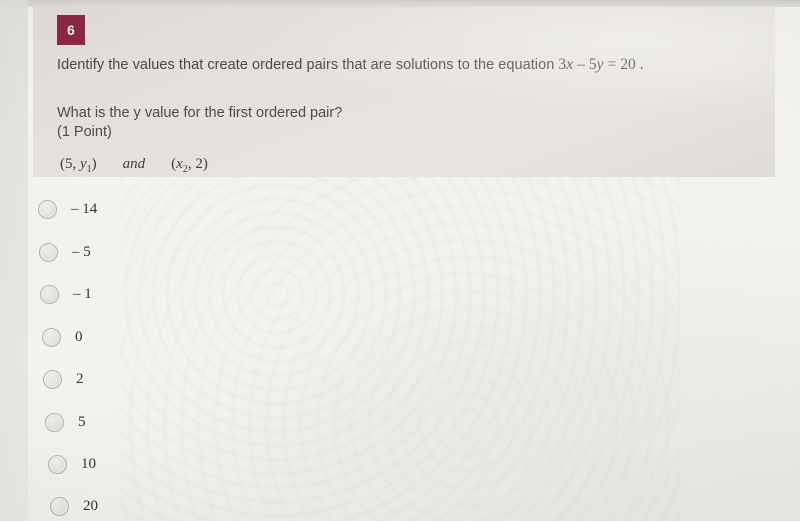 Image resolution: width=800 pixels, height=521 pixels. I want to click on left-gutter-strip, so click(14, 260).